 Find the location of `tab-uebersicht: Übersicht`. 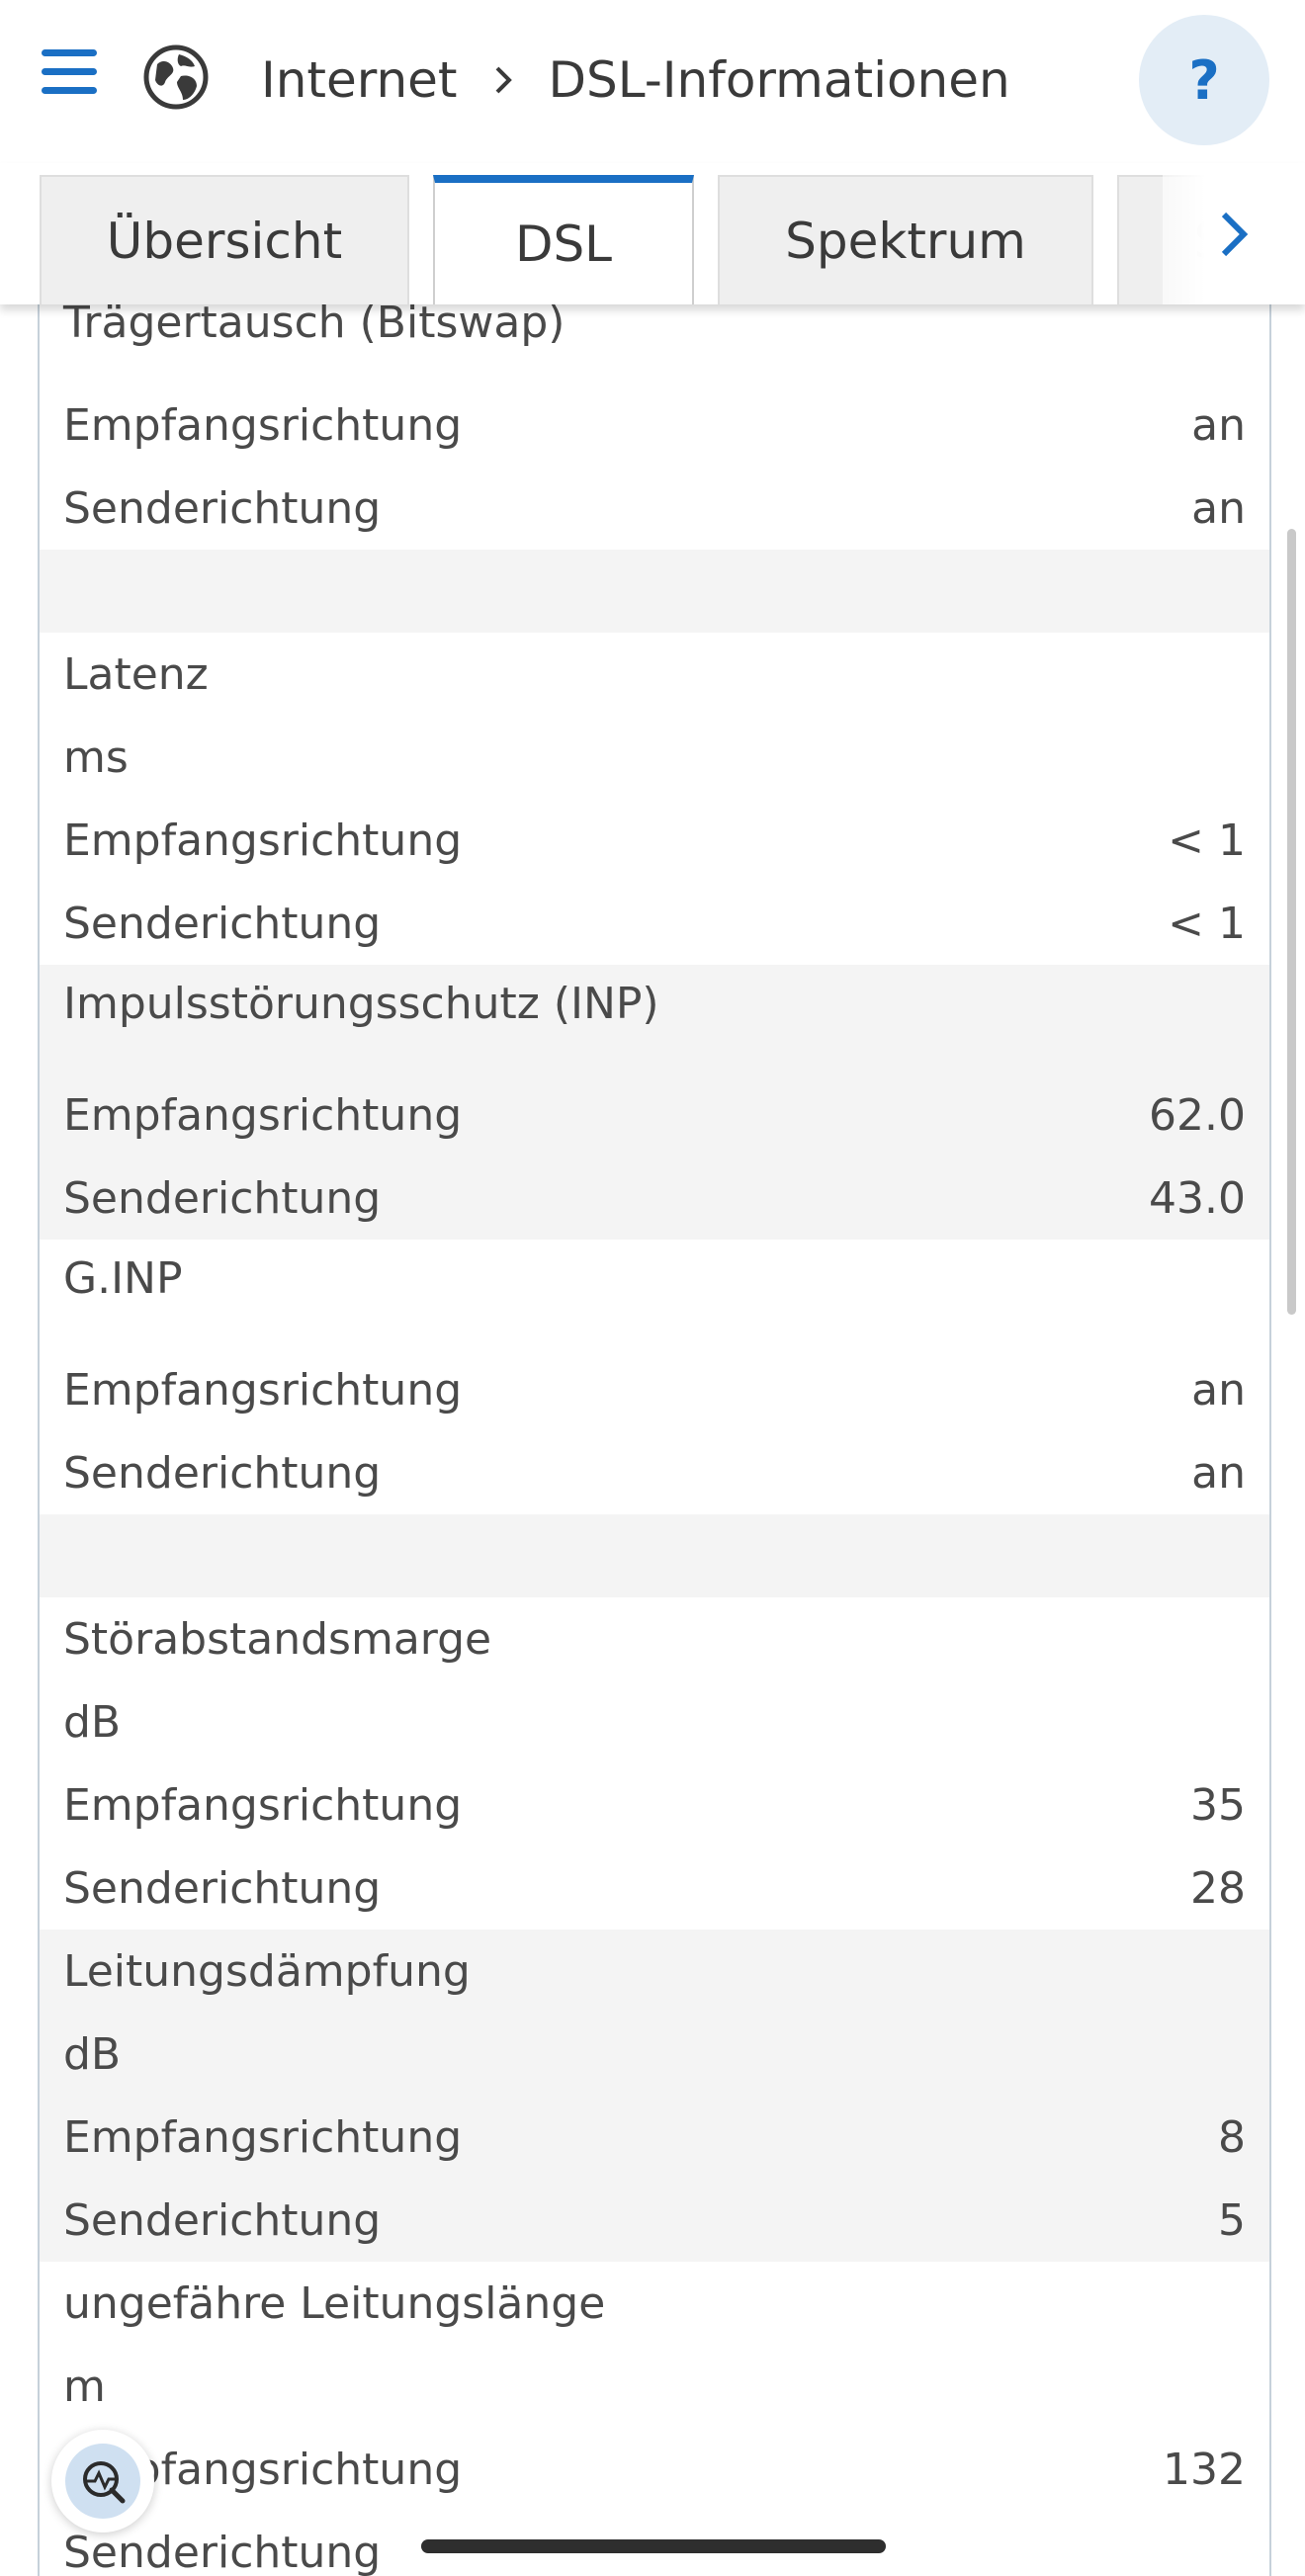

tab-uebersicht: Übersicht is located at coordinates (225, 239).